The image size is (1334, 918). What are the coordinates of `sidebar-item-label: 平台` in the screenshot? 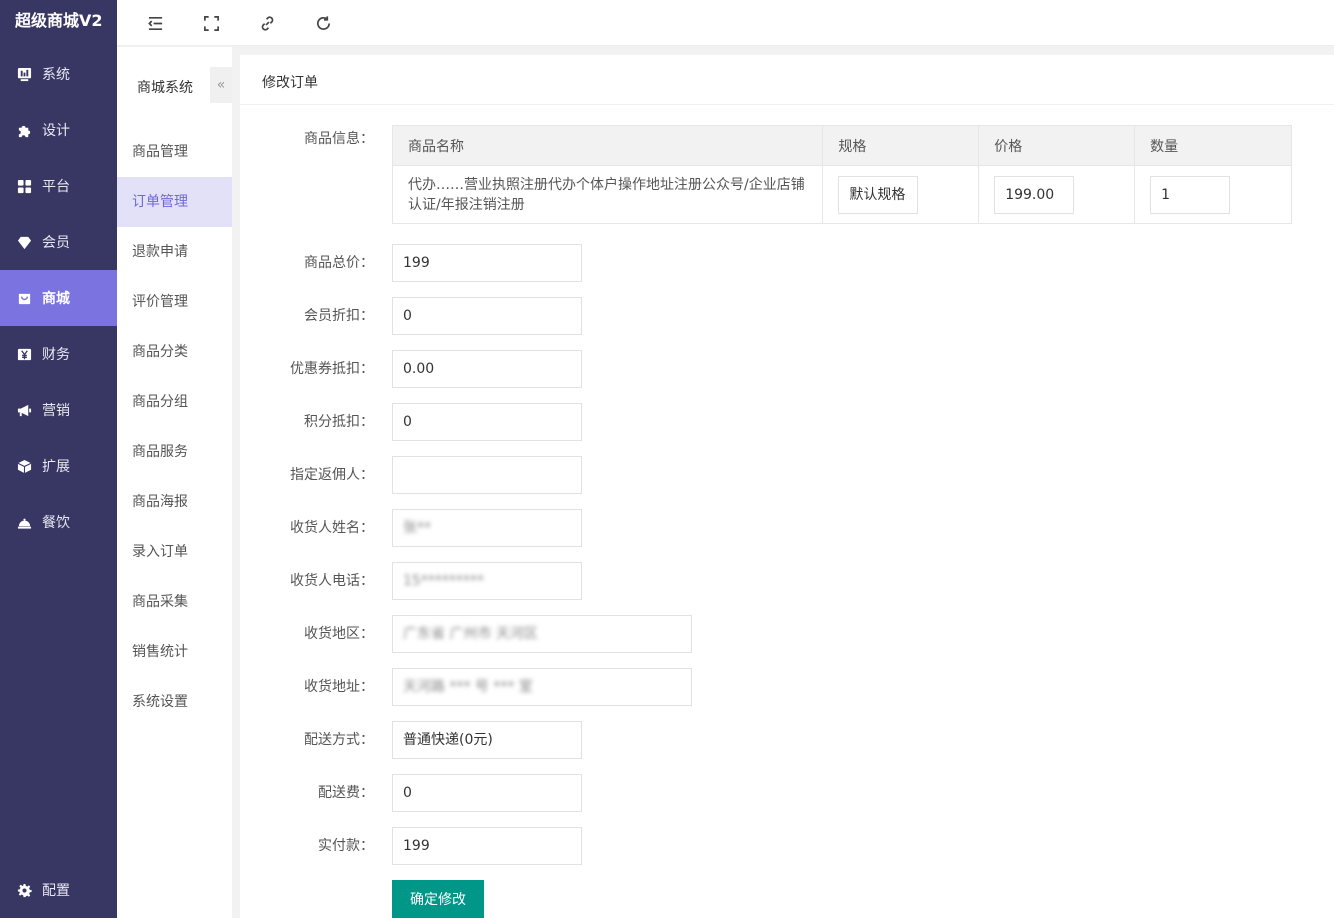 It's located at (56, 187).